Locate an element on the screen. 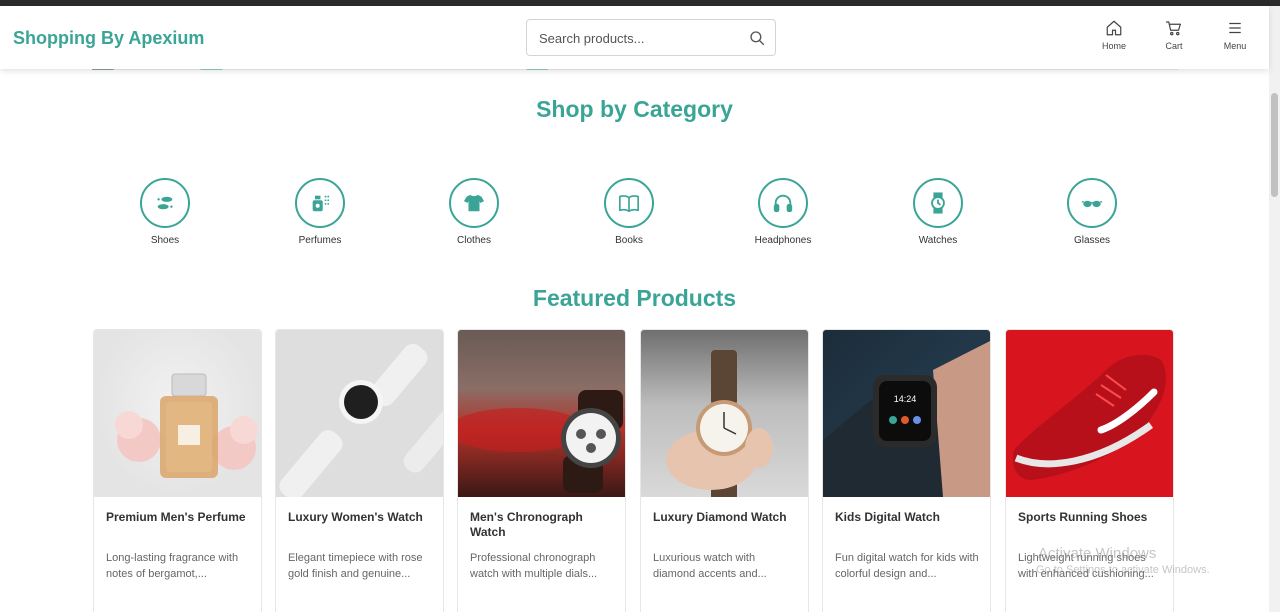 The height and width of the screenshot is (612, 1280). tshirt-icon is located at coordinates (474, 203).